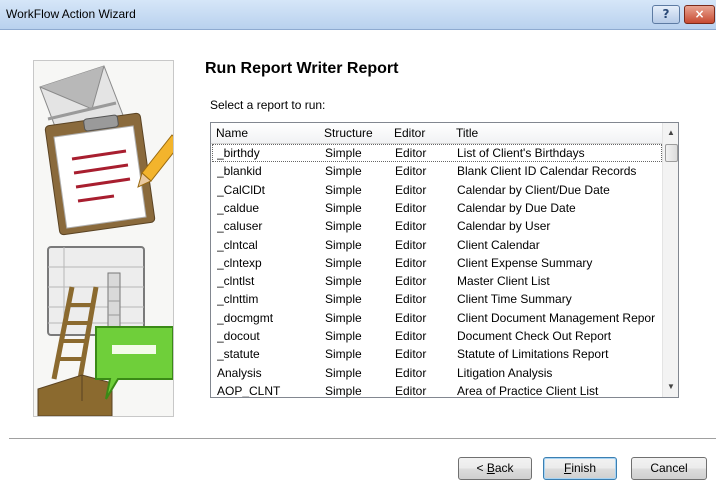  What do you see at coordinates (238, 299) in the screenshot?
I see `row-name: _clnttim` at bounding box center [238, 299].